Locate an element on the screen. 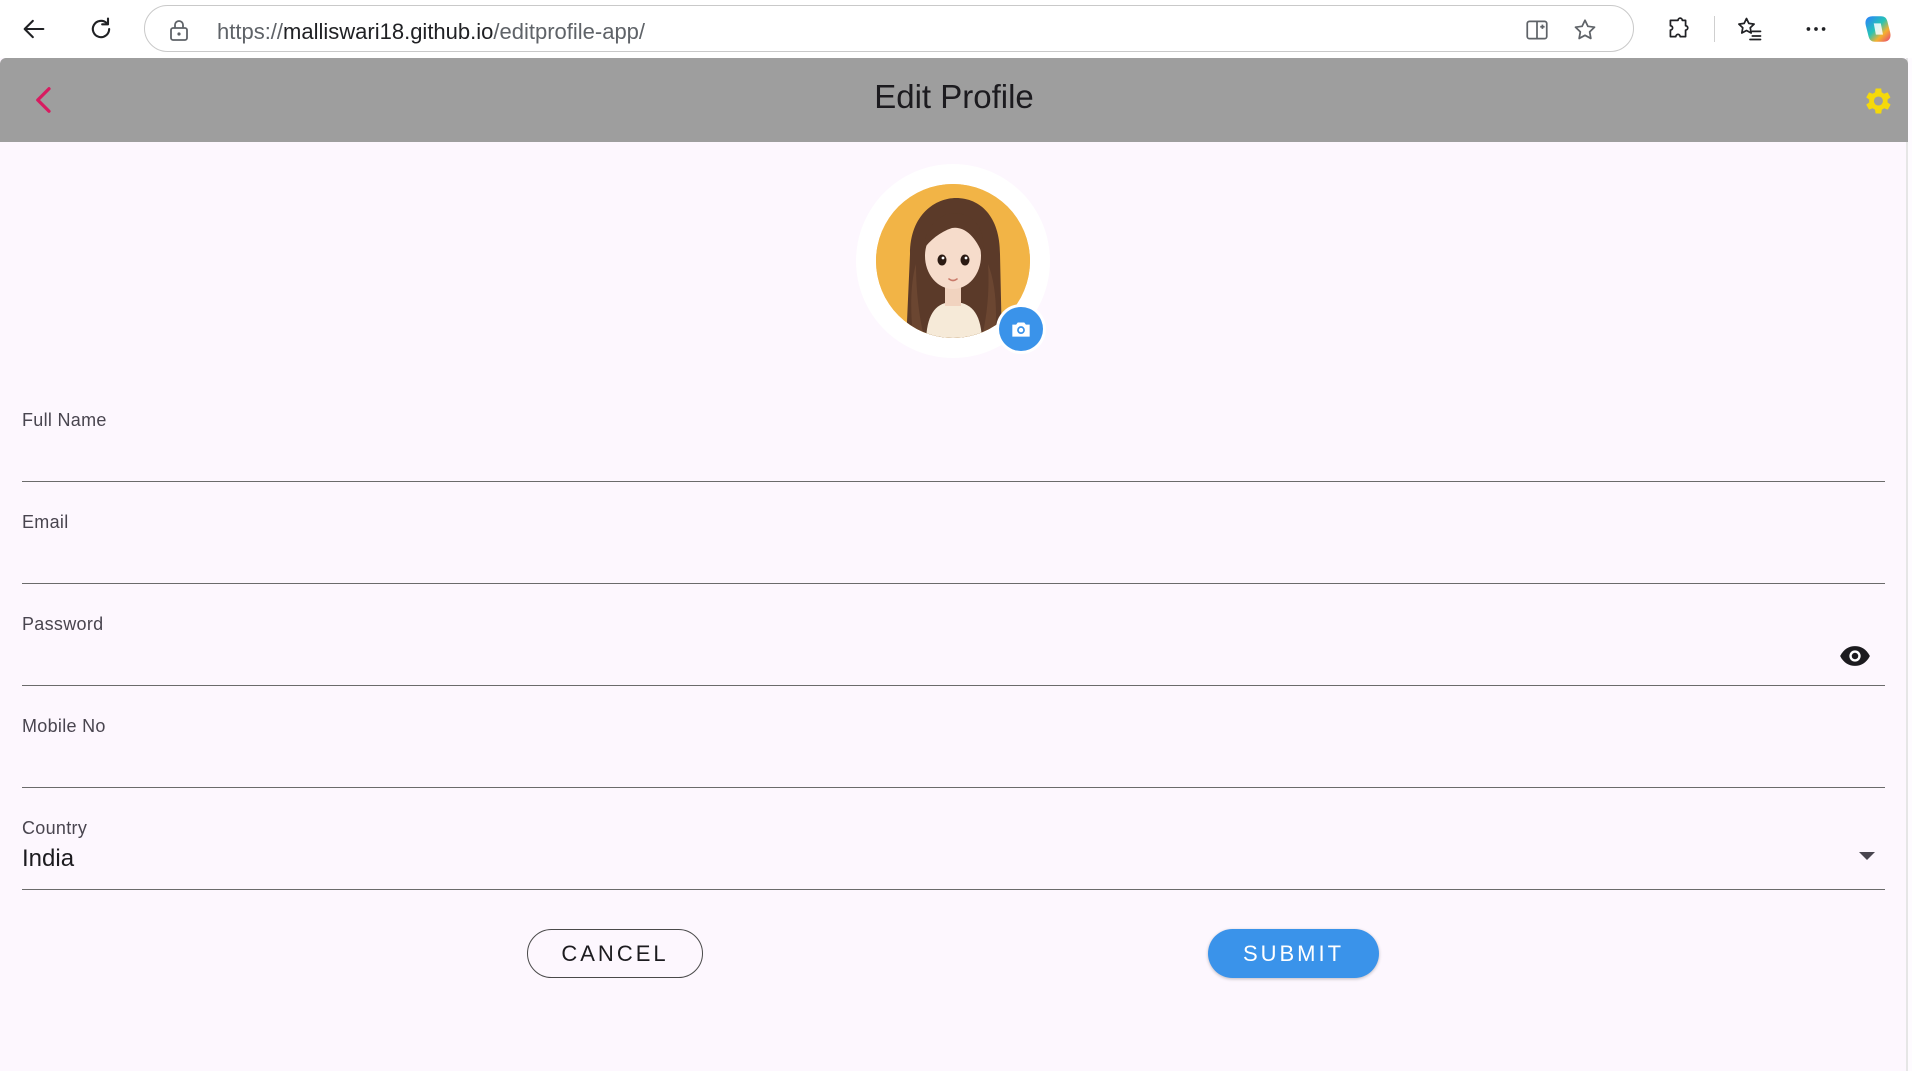  country-selected-value: India is located at coordinates (48, 858).